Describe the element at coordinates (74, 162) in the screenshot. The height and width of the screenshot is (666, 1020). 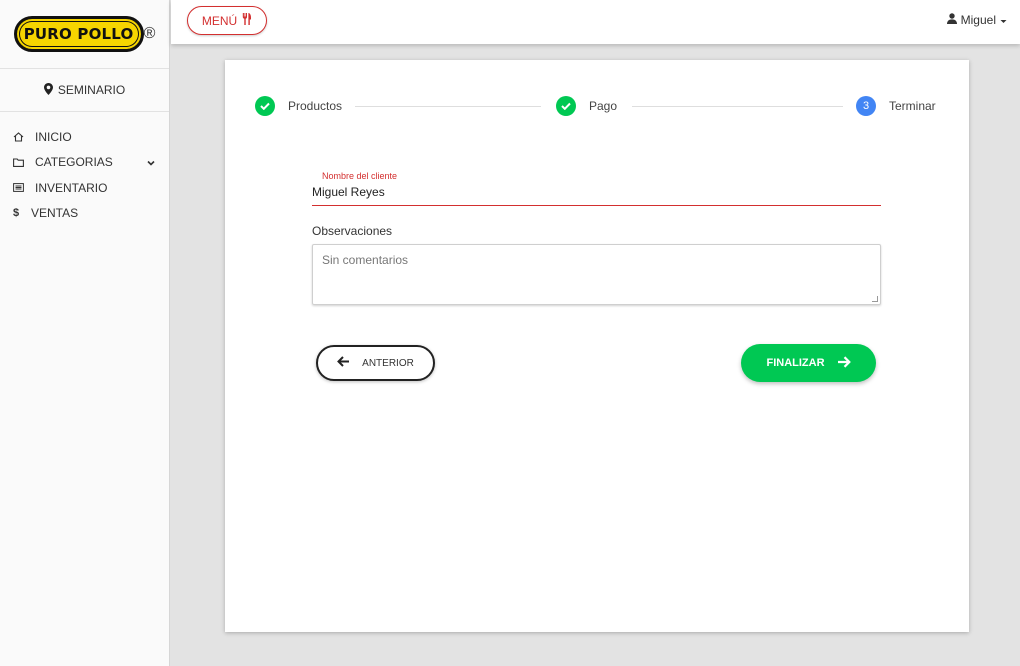
I see `sidebar-item-label: CATEGORIAS` at that location.